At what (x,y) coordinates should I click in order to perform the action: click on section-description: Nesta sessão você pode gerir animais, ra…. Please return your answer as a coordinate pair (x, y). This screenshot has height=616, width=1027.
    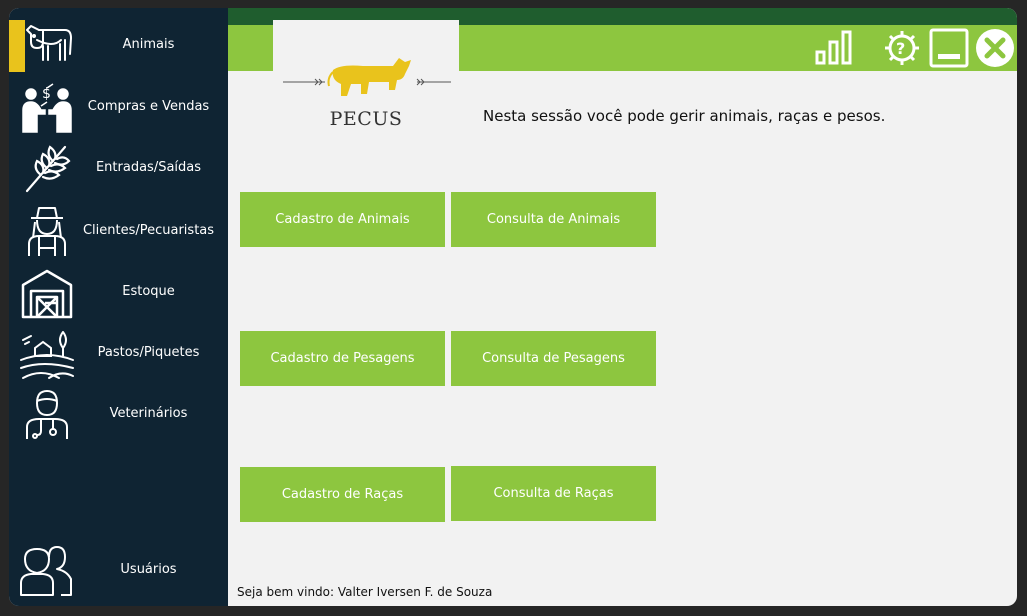
    Looking at the image, I should click on (684, 116).